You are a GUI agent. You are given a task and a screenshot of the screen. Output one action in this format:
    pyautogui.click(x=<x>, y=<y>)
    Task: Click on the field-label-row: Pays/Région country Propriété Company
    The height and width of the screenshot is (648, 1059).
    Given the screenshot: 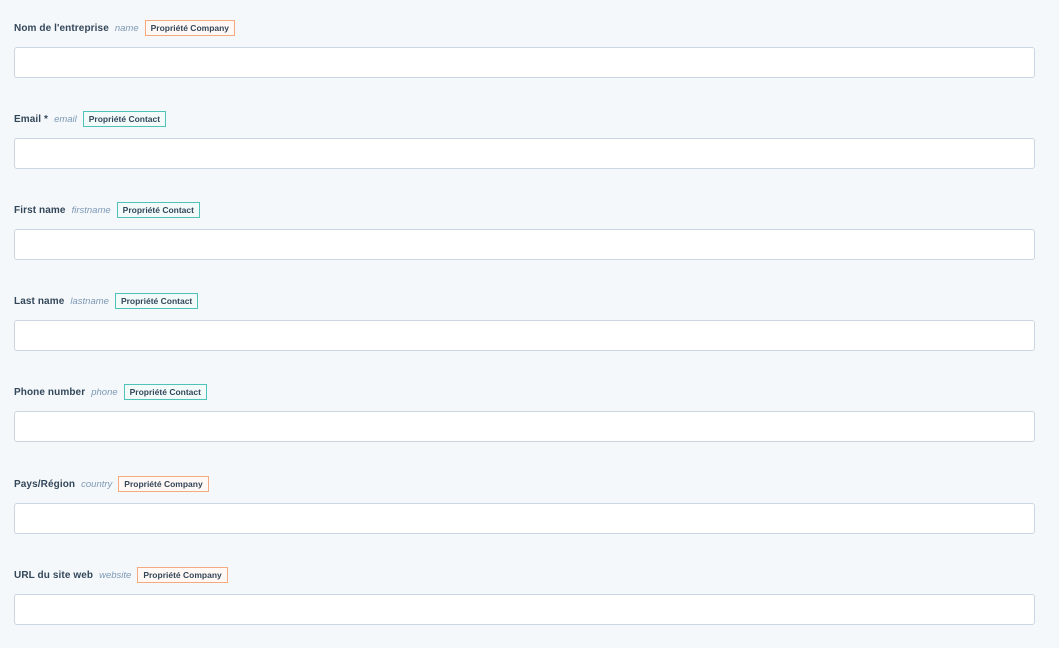 What is the action you would take?
    pyautogui.click(x=525, y=484)
    